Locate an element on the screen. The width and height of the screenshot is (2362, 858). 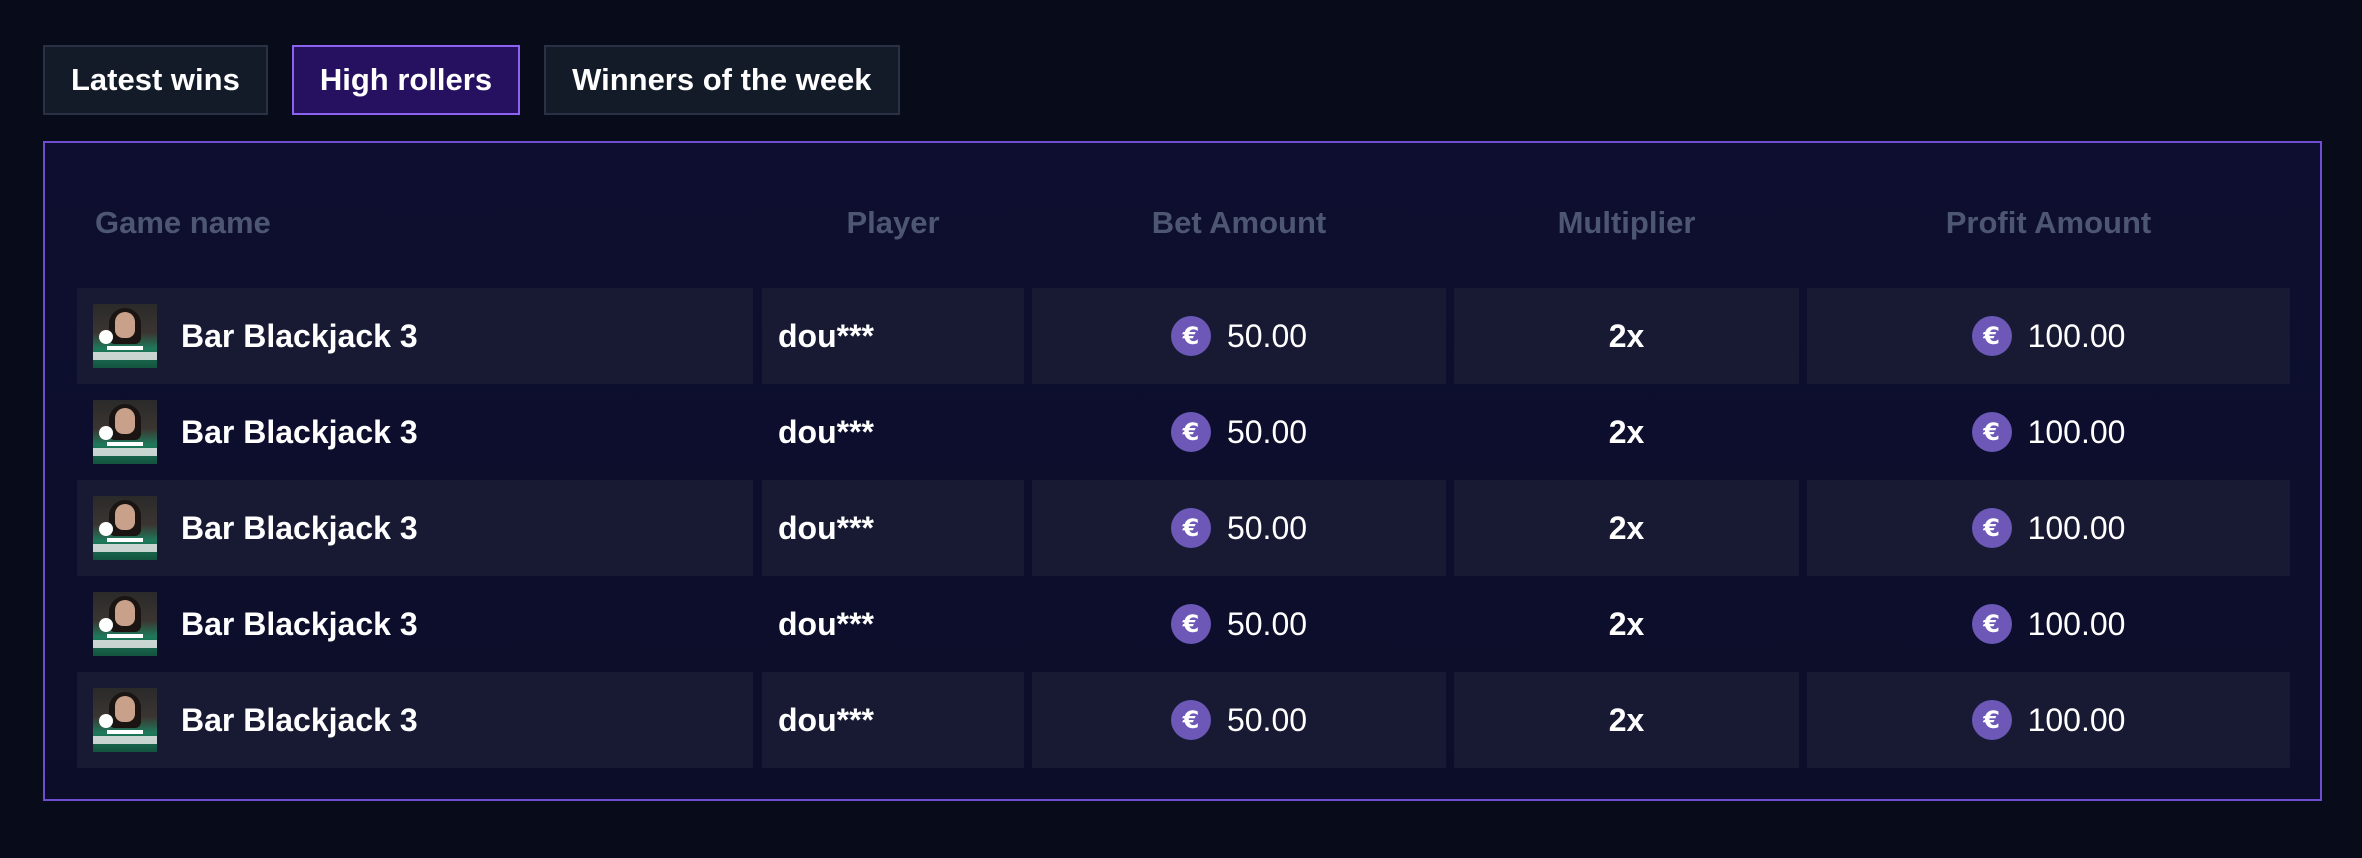
header-profit-amount: Profit Amount is located at coordinates (2048, 222).